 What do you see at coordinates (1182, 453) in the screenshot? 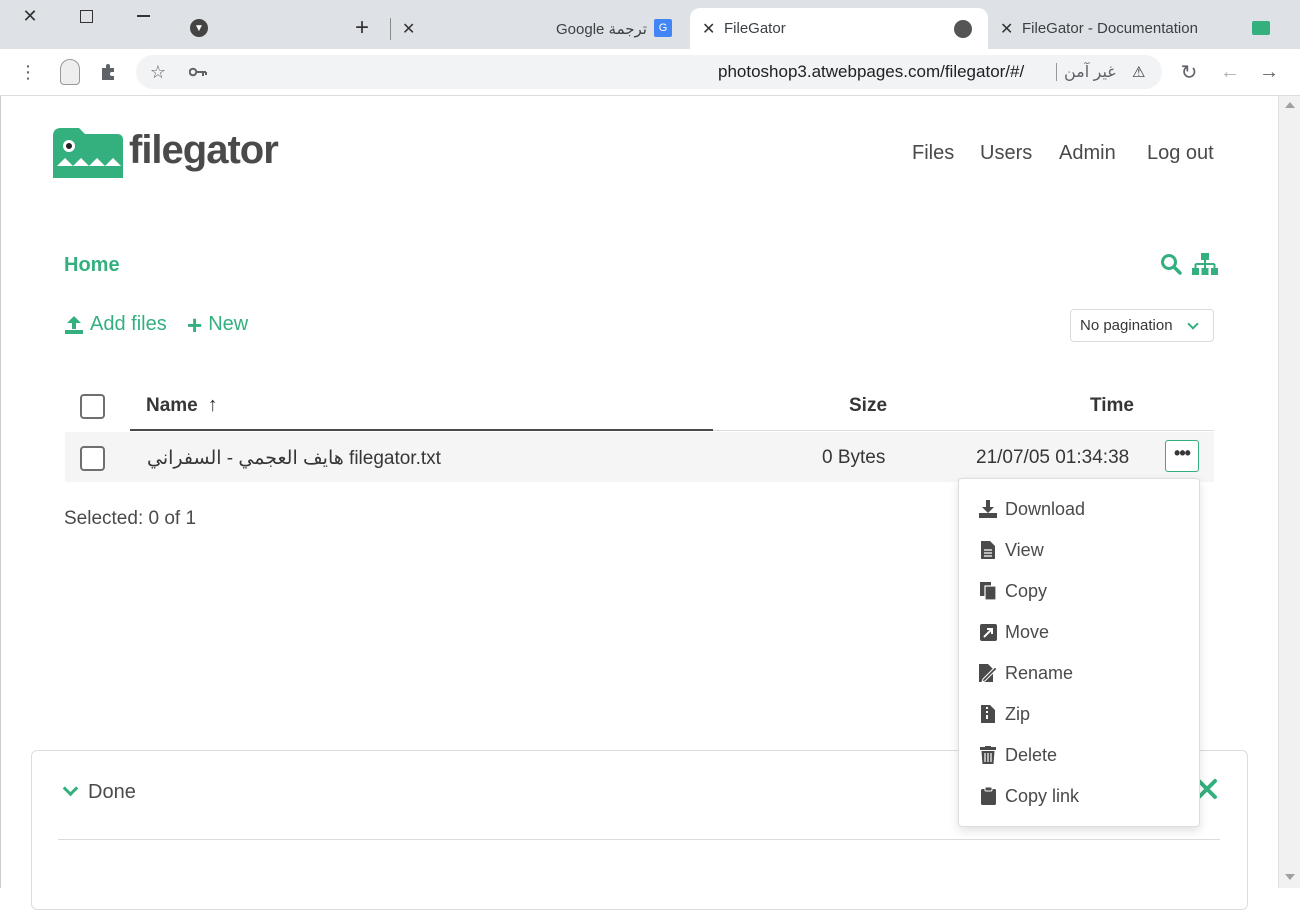
I see `more-dots-icon: •••` at bounding box center [1182, 453].